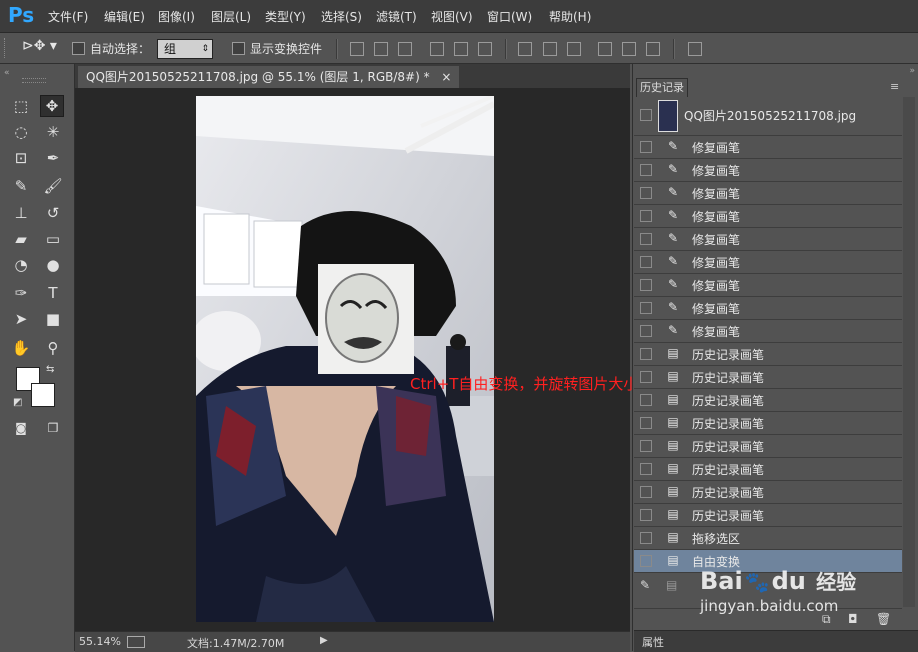  I want to click on menu-edit: 编辑(E), so click(124, 16).